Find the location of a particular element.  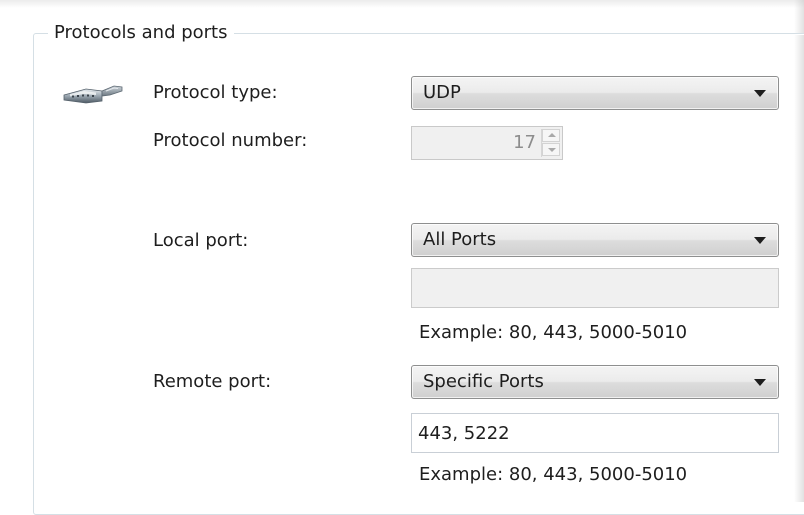

protocol-type-dropdown: UDP is located at coordinates (595, 93).